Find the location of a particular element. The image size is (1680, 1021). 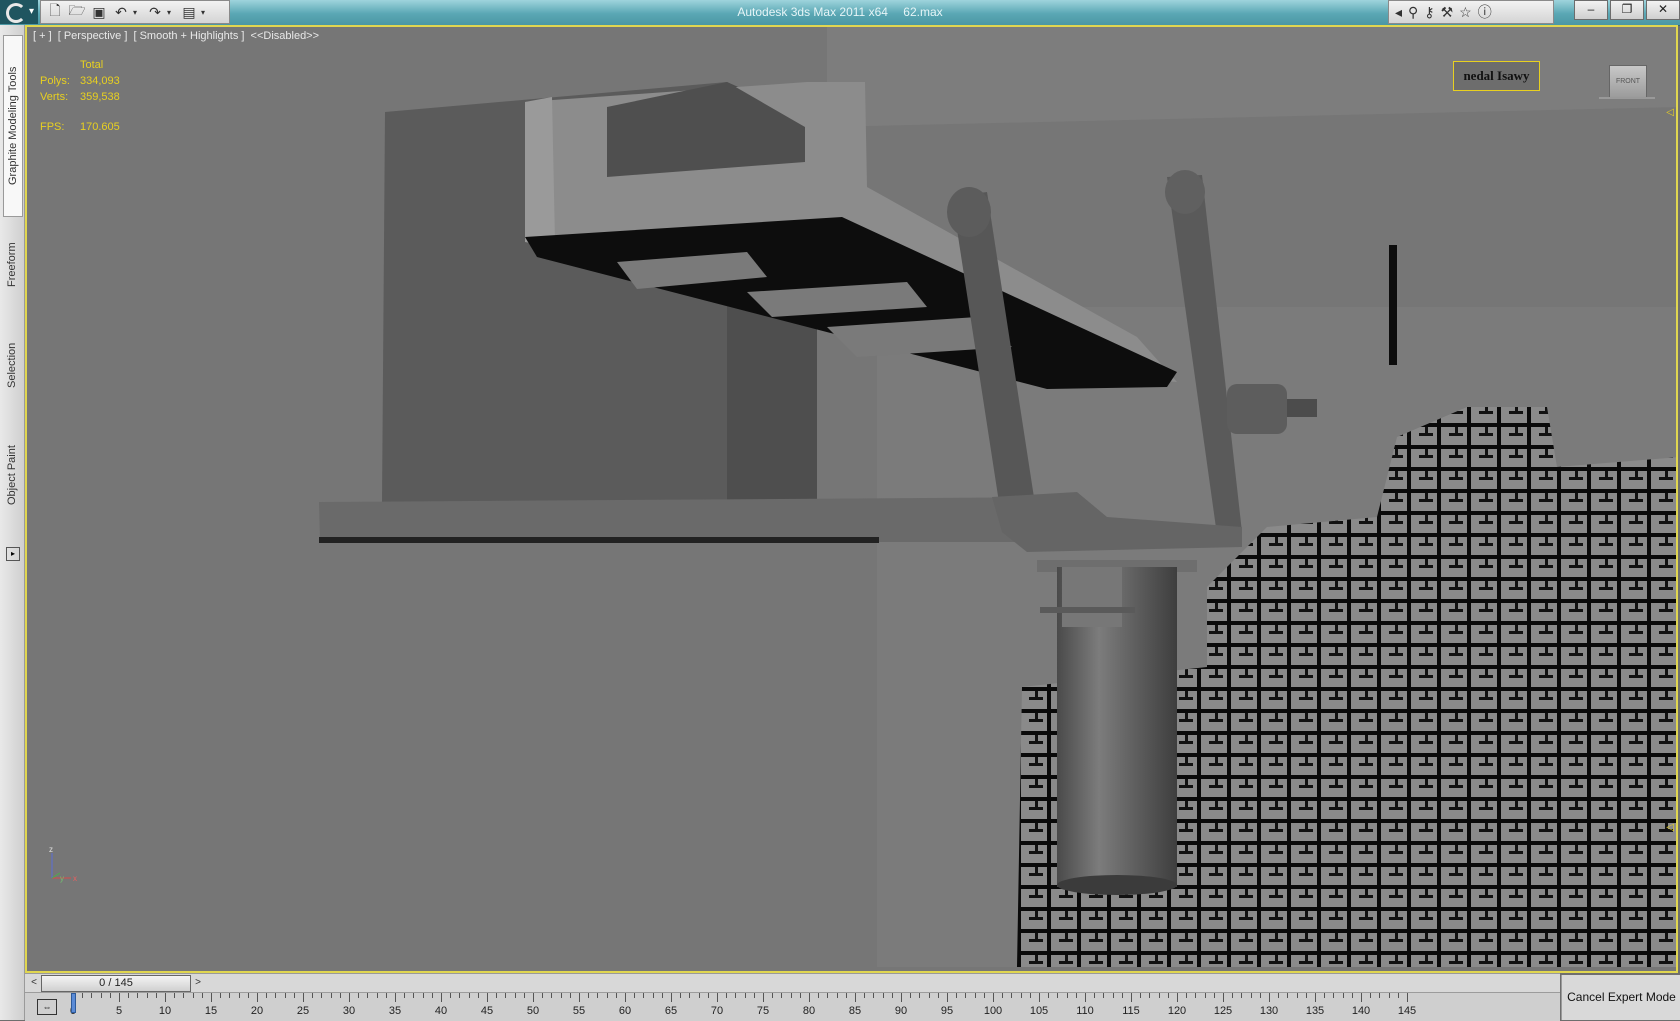

key-icon: ⚷ is located at coordinates (1429, 12).